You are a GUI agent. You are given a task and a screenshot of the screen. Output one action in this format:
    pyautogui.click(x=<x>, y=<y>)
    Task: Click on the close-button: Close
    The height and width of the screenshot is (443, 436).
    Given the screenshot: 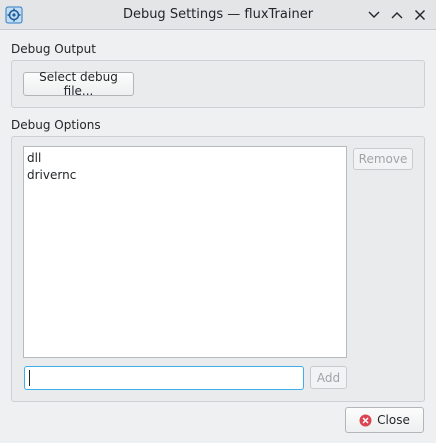 What is the action you would take?
    pyautogui.click(x=384, y=420)
    